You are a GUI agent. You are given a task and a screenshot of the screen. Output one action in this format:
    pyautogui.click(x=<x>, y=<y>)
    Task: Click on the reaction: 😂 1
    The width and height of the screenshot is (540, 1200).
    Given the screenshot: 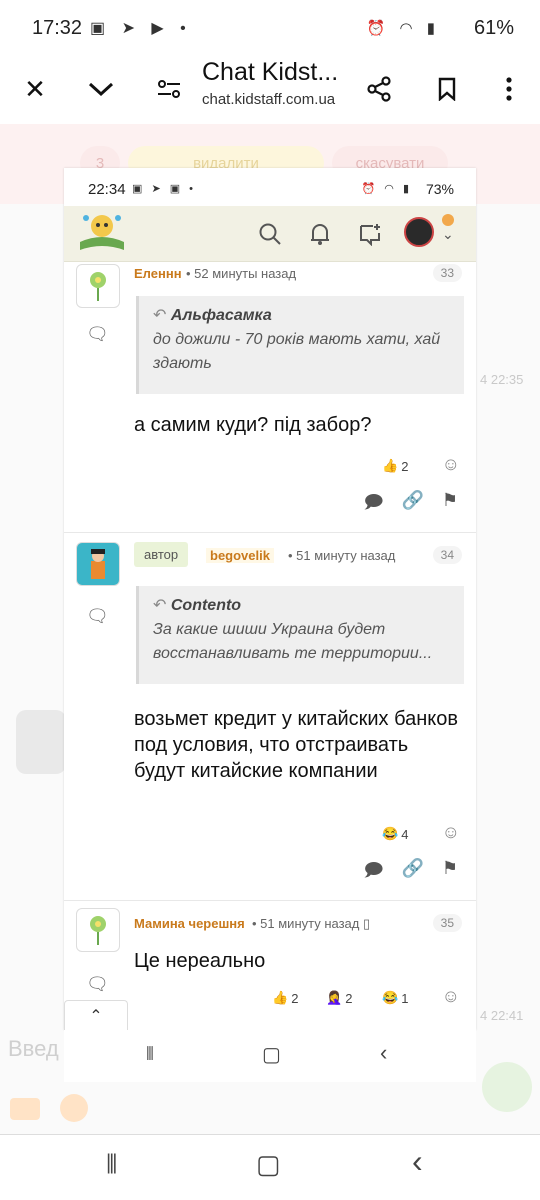 What is the action you would take?
    pyautogui.click(x=395, y=998)
    